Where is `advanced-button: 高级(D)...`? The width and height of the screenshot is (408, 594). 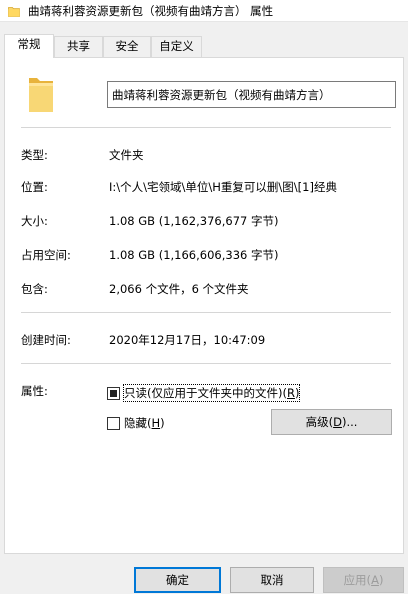
advanced-button: 高级(D)... is located at coordinates (331, 422).